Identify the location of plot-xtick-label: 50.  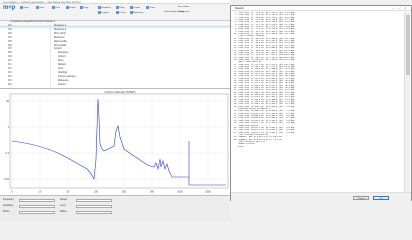
(68, 192).